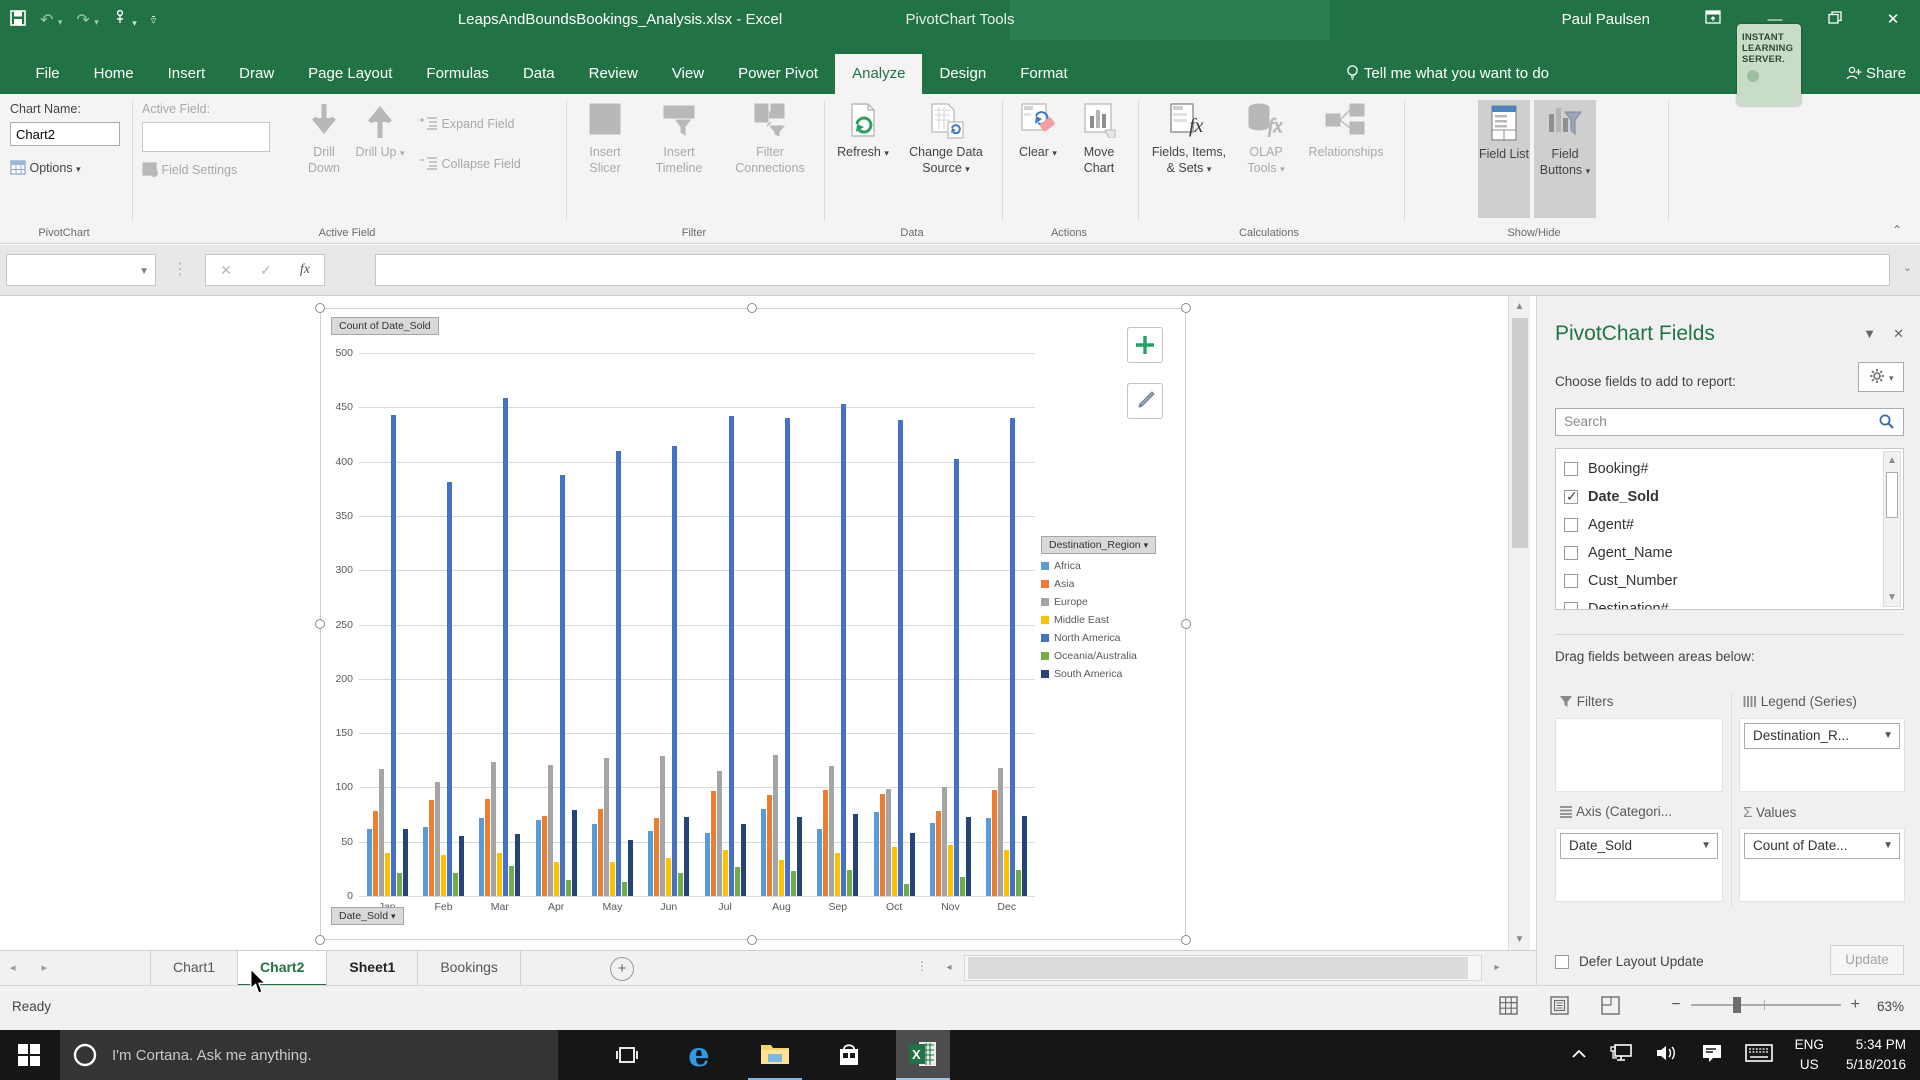  What do you see at coordinates (681, 884) in the screenshot?
I see `bar-oceania-australia-jun` at bounding box center [681, 884].